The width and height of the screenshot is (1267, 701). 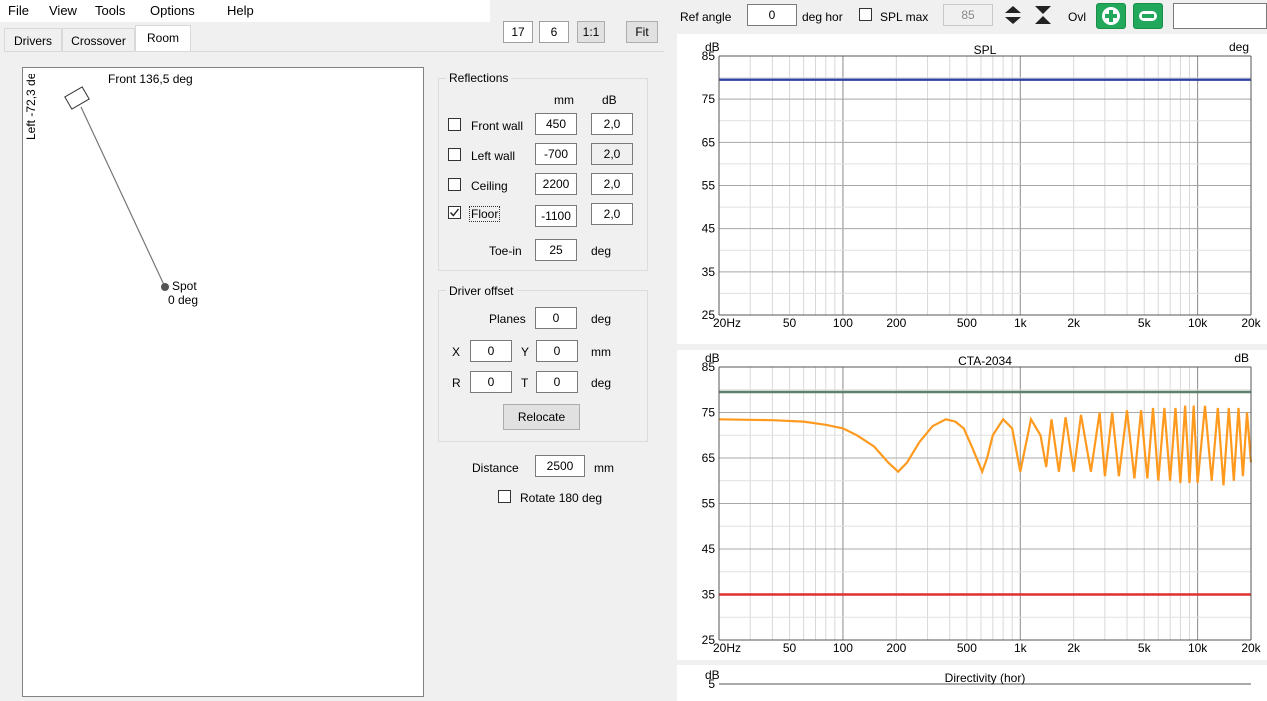 What do you see at coordinates (479, 78) in the screenshot?
I see `reflections-title: Reflections` at bounding box center [479, 78].